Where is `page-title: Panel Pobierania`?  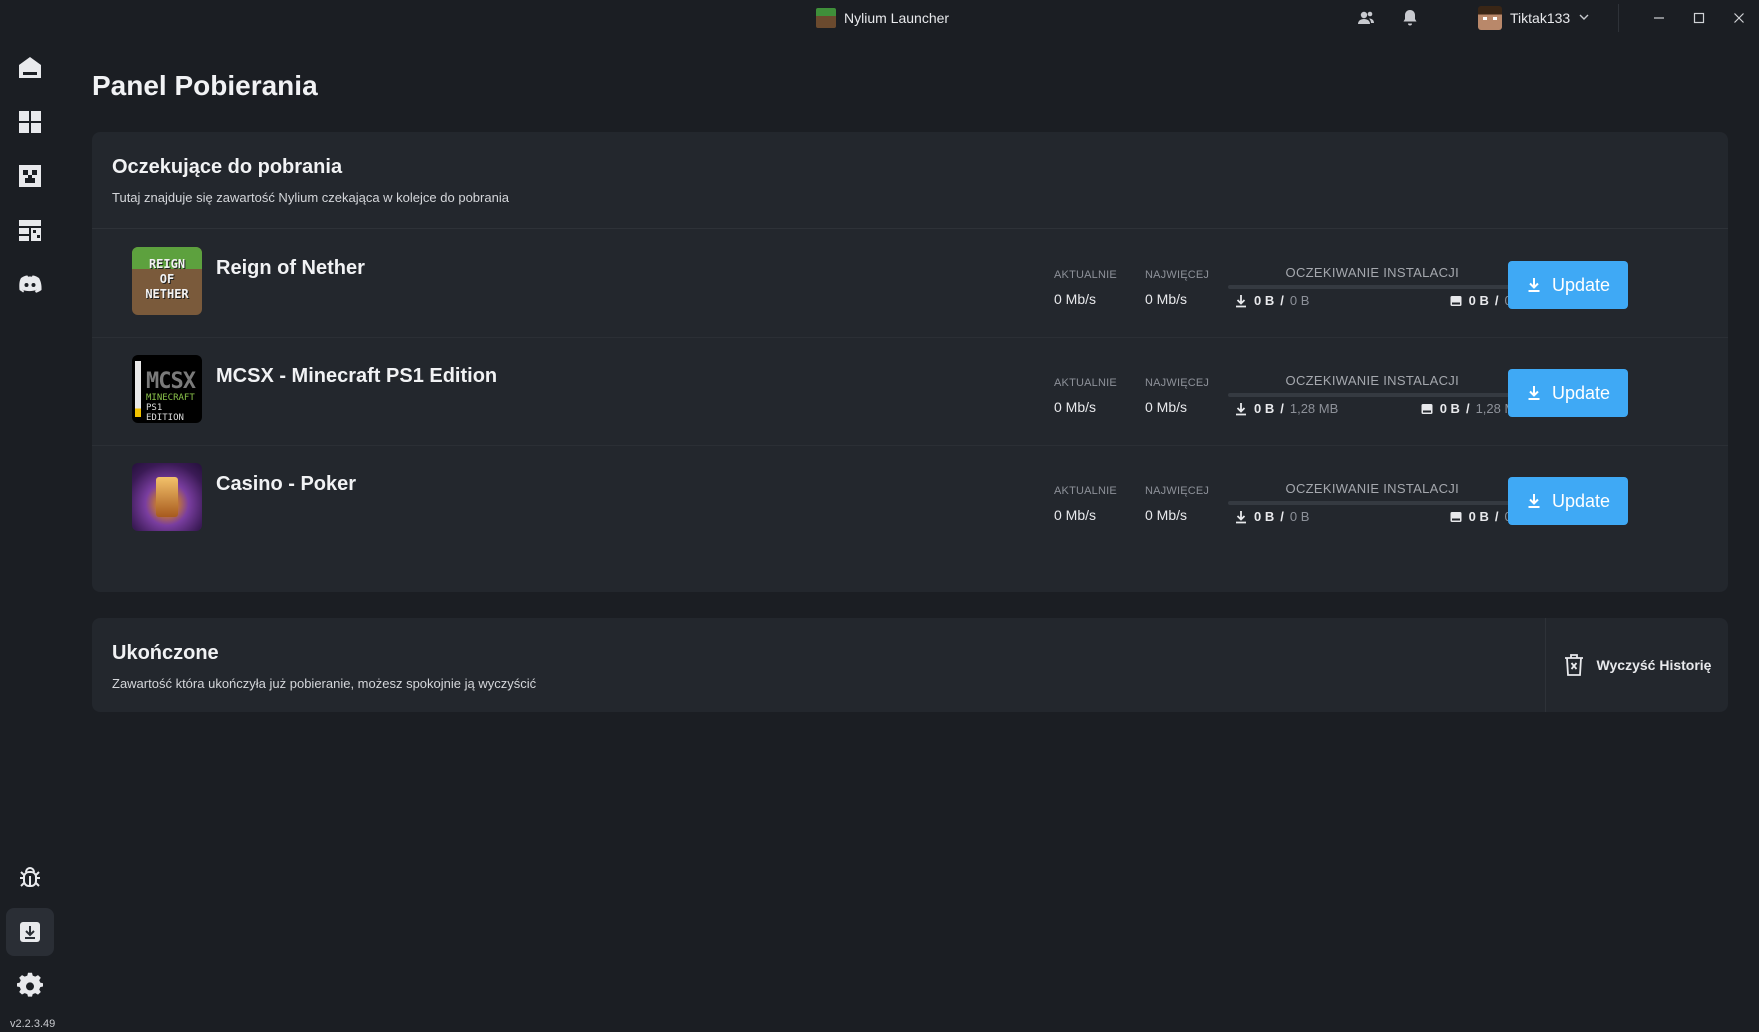 page-title: Panel Pobierania is located at coordinates (205, 85).